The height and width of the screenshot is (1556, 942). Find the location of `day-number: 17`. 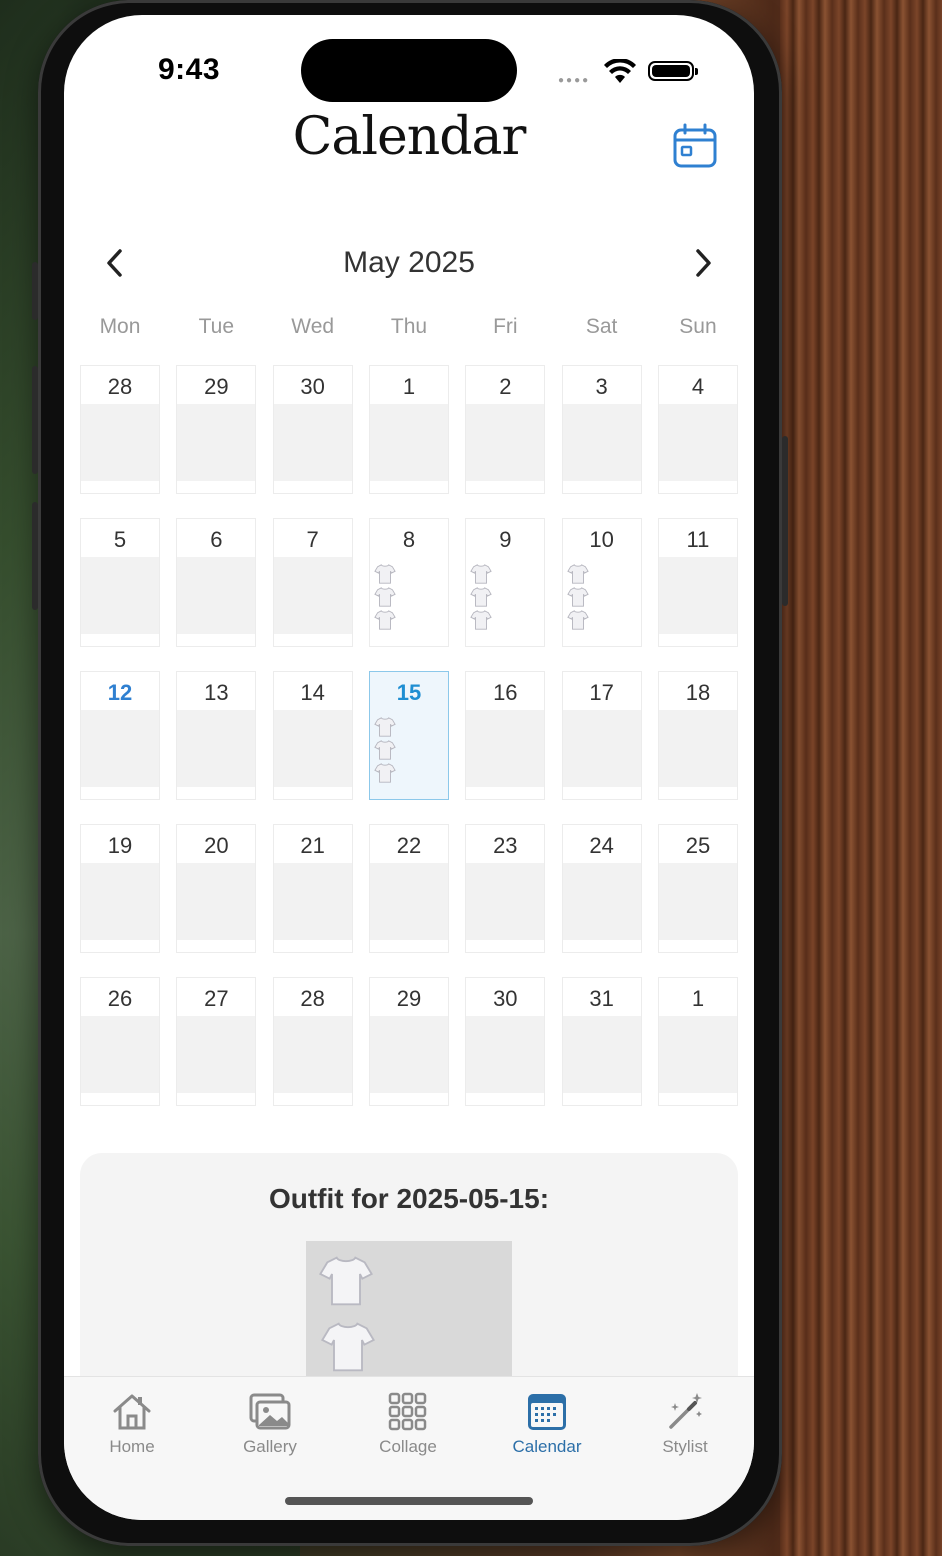

day-number: 17 is located at coordinates (601, 692).